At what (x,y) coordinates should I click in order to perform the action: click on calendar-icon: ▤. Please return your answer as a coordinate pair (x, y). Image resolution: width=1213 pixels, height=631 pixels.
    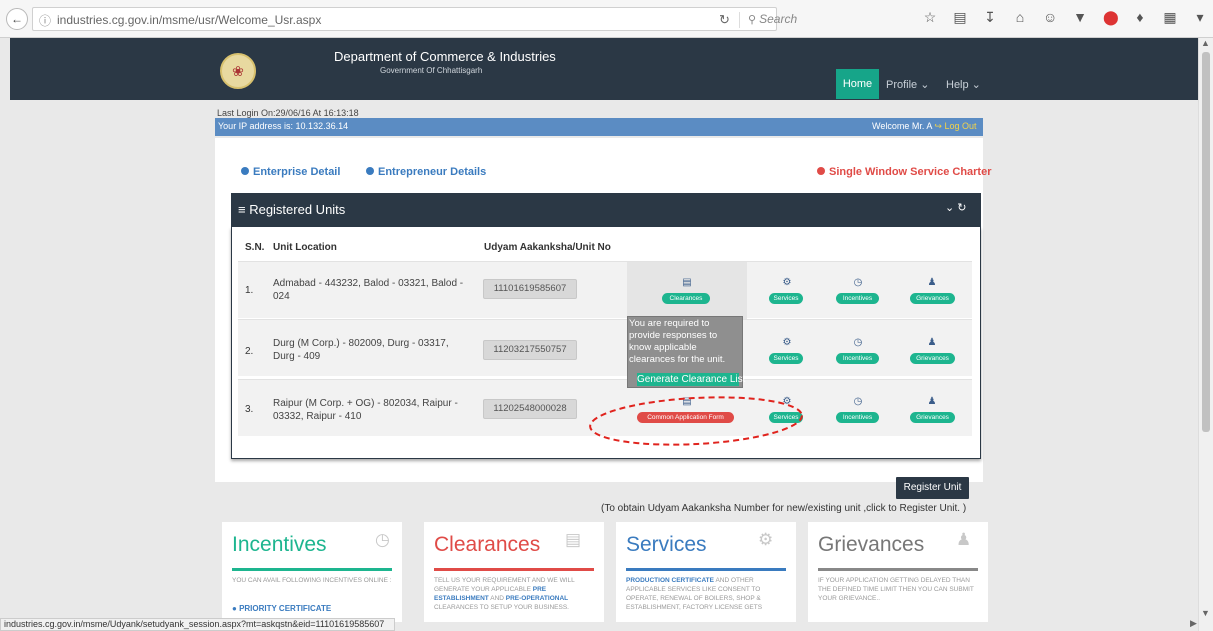
    Looking at the image, I should click on (573, 539).